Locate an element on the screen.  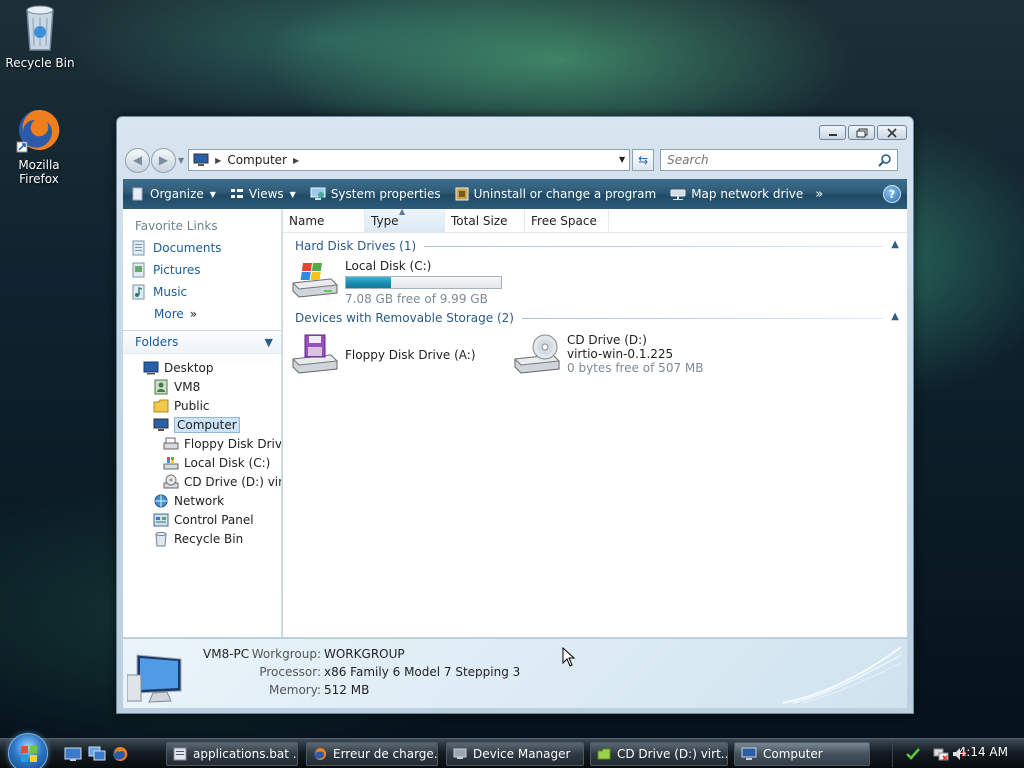
views-button: Views ▼ is located at coordinates (263, 194).